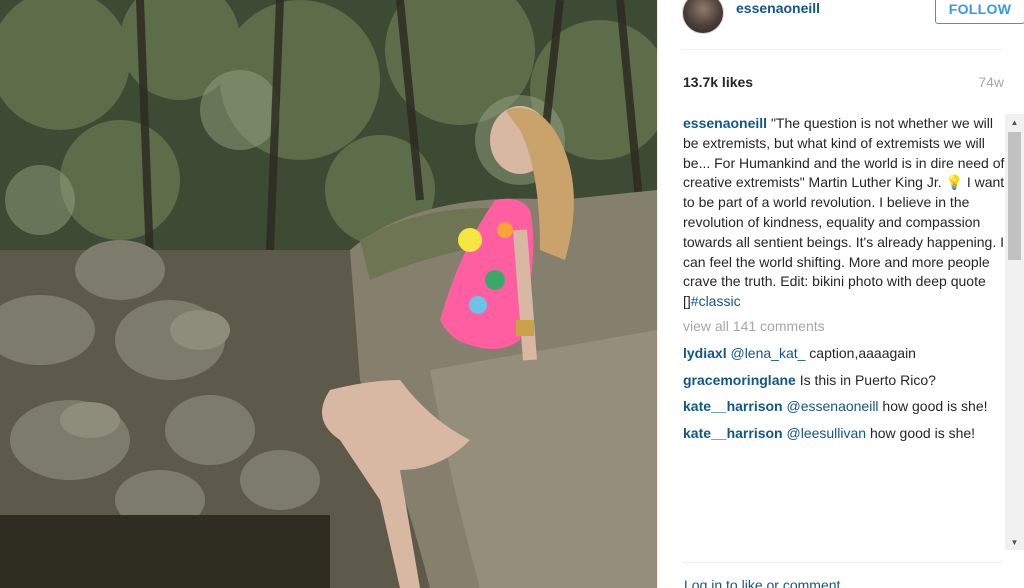 The image size is (1024, 588). Describe the element at coordinates (845, 327) in the screenshot. I see `view-all-comments-link: view all 141 comments` at that location.